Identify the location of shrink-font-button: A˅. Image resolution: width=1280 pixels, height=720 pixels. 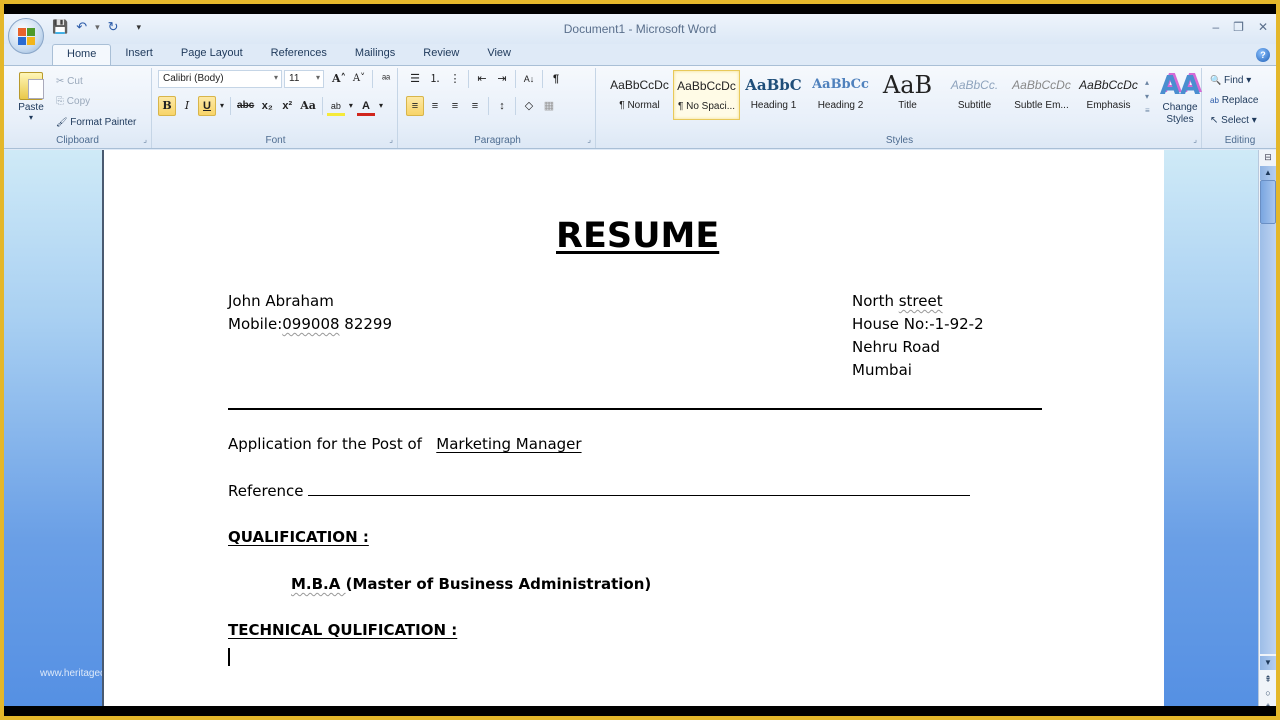
(359, 79).